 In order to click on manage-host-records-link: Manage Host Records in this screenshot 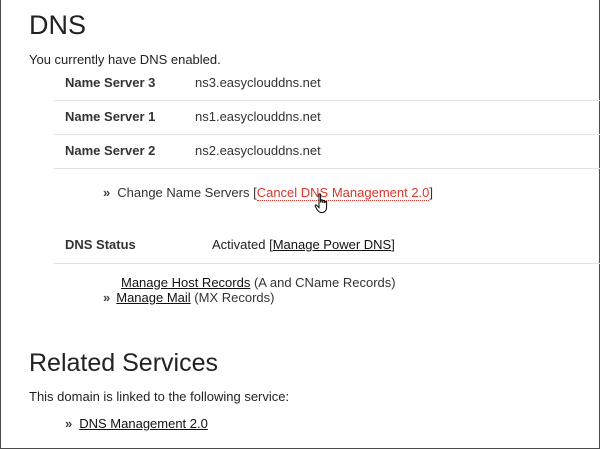, I will do `click(185, 282)`.